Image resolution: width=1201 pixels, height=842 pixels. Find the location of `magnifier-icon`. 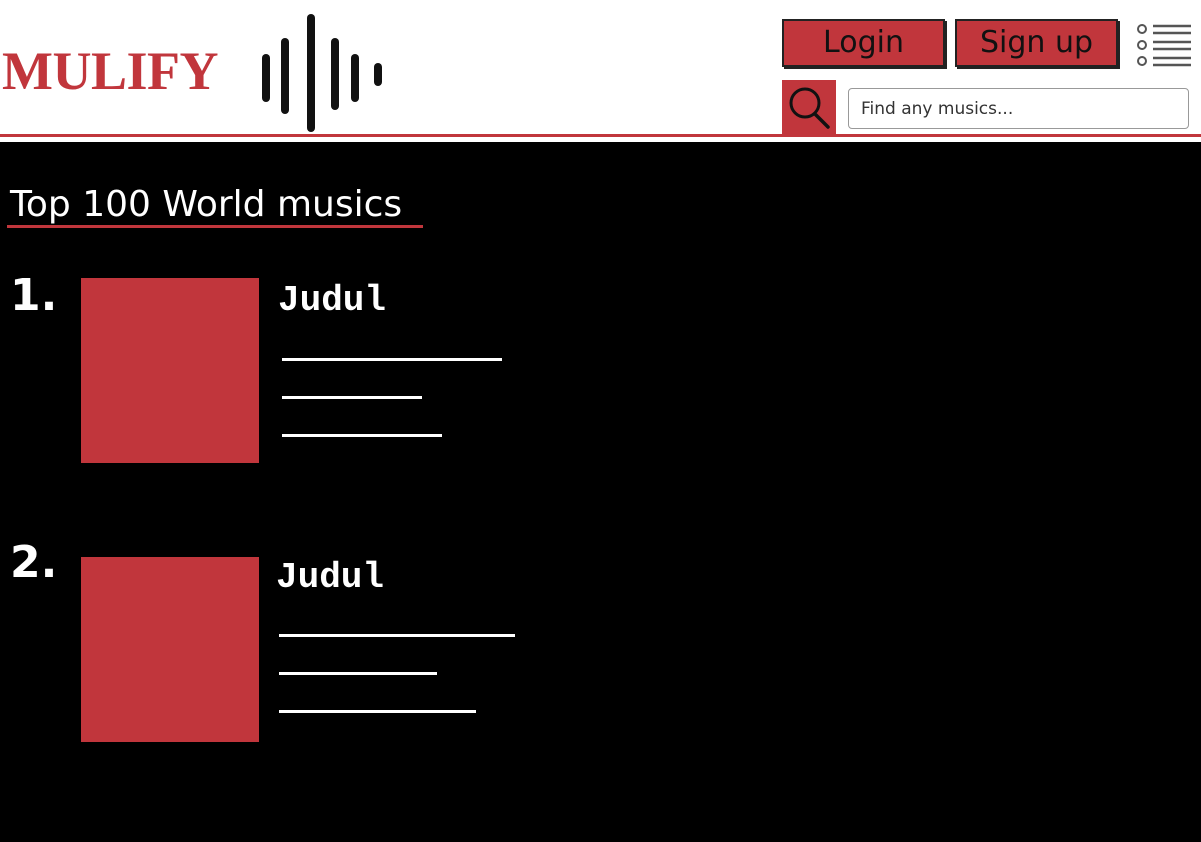

magnifier-icon is located at coordinates (809, 108).